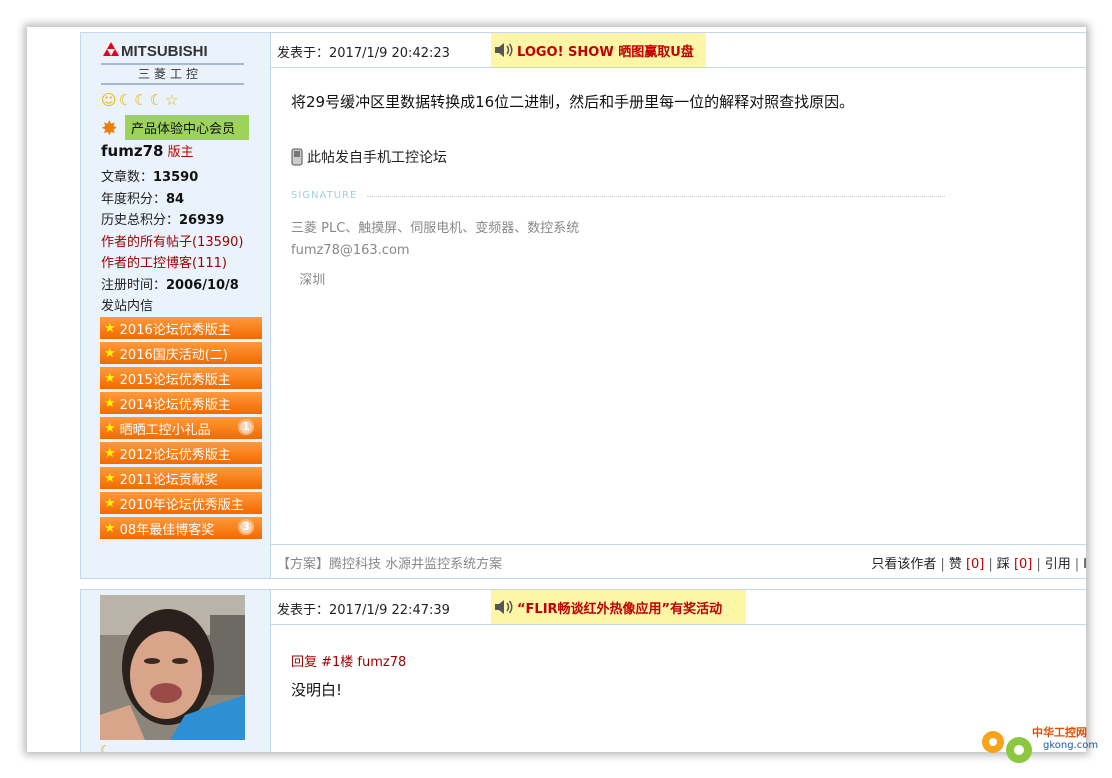  Describe the element at coordinates (176, 177) in the screenshot. I see `post-count-value: 13590` at that location.